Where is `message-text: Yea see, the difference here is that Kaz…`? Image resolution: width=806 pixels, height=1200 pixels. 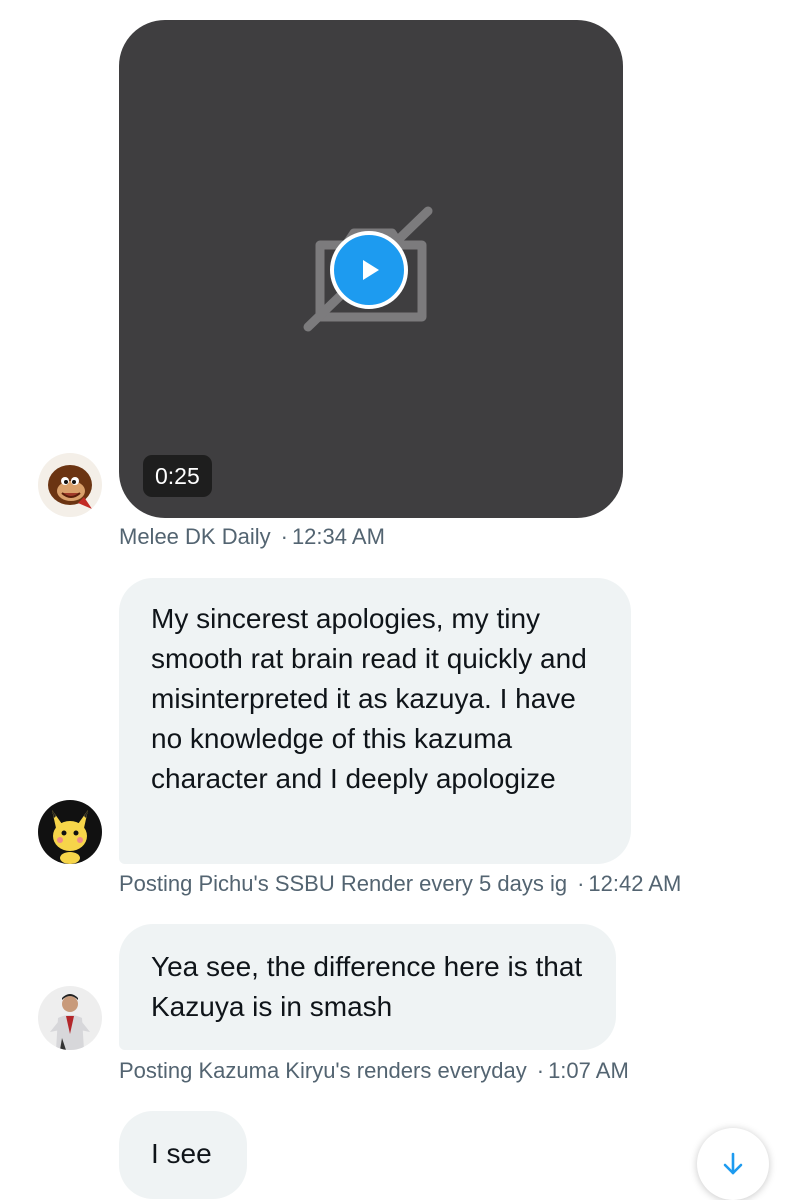 message-text: Yea see, the difference here is that Kaz… is located at coordinates (367, 986).